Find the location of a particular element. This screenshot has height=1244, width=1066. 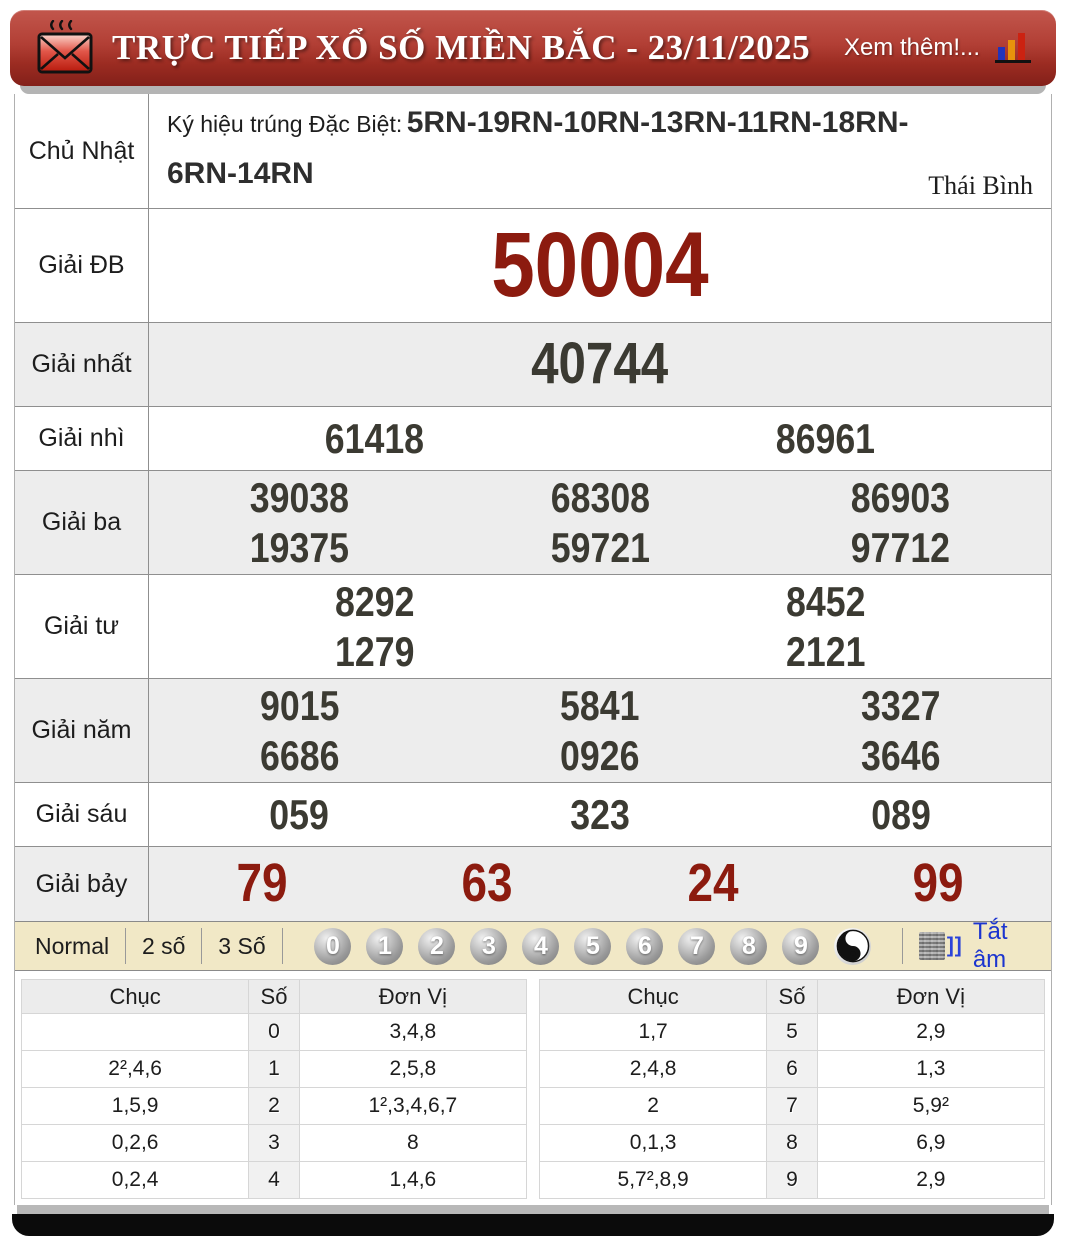

prize-label-special: Giải ĐB is located at coordinates (82, 265).